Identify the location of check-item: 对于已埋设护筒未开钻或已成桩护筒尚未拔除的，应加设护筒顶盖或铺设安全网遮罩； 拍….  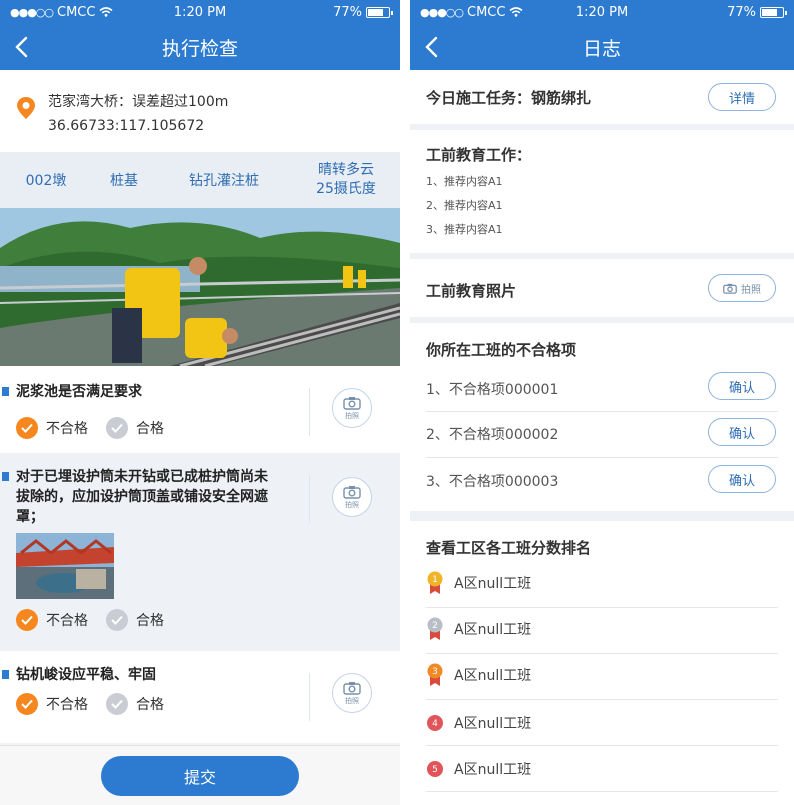
(200, 552).